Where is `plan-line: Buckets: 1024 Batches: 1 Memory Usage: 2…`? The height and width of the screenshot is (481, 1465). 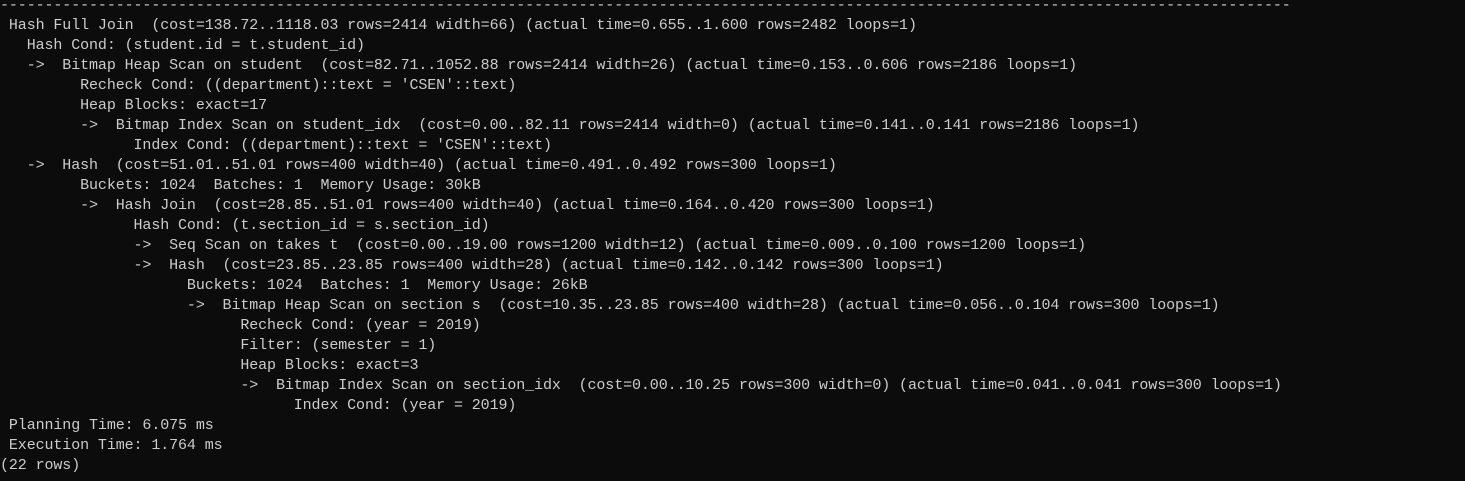 plan-line: Buckets: 1024 Batches: 1 Memory Usage: 2… is located at coordinates (294, 285).